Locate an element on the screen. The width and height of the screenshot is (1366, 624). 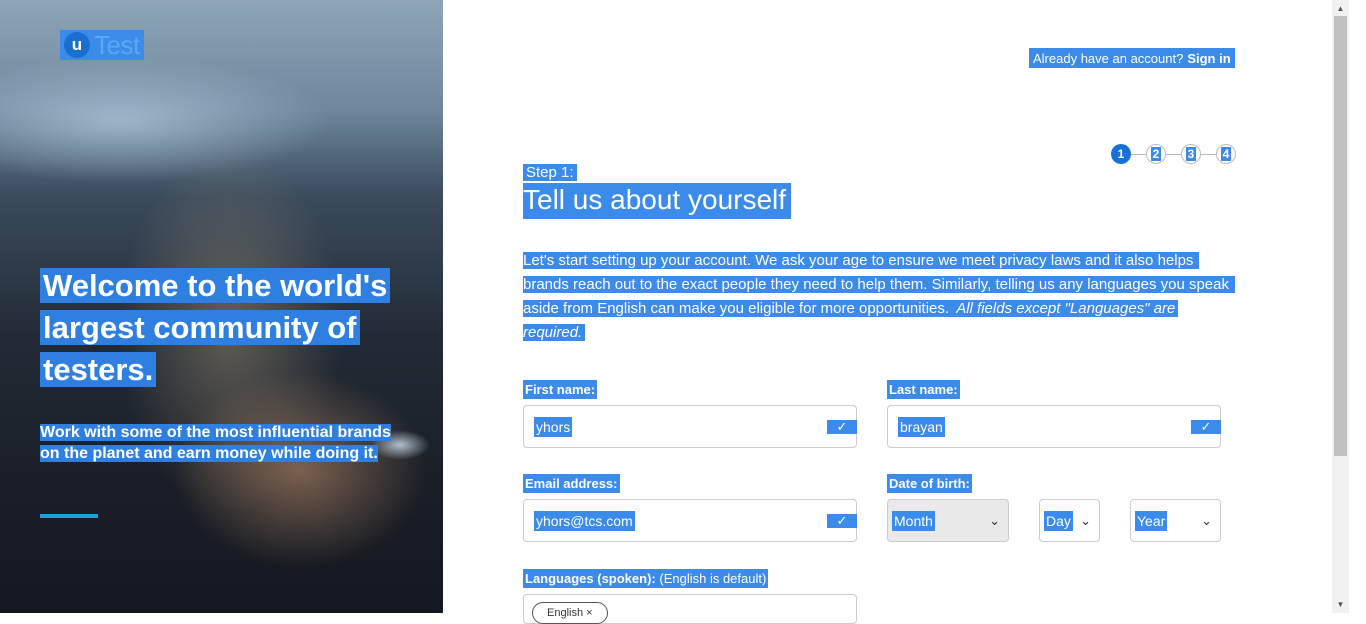
step-indicator-3: 3 is located at coordinates (1191, 154).